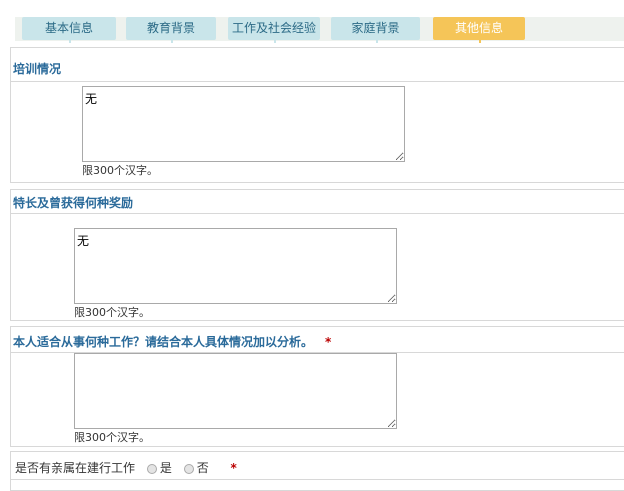  I want to click on section-title: 本人适合从事何种工作？请结合本人具体情况加以分析。 *, so click(172, 341).